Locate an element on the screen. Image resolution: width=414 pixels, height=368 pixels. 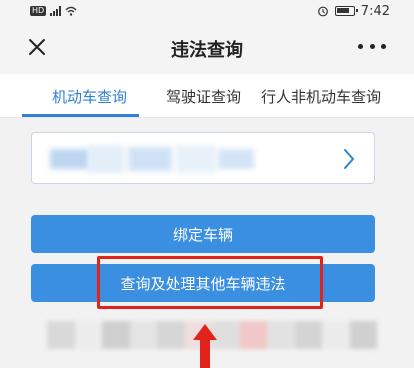
red-arrow-annotation is located at coordinates (205, 346).